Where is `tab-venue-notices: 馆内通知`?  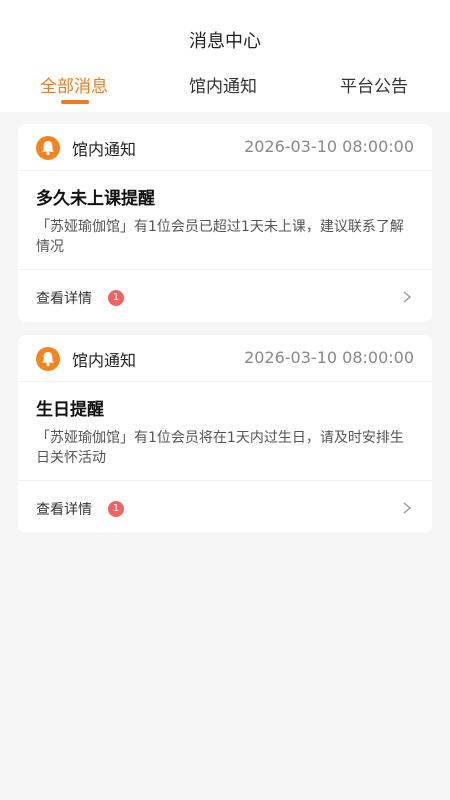 tab-venue-notices: 馆内通知 is located at coordinates (223, 84).